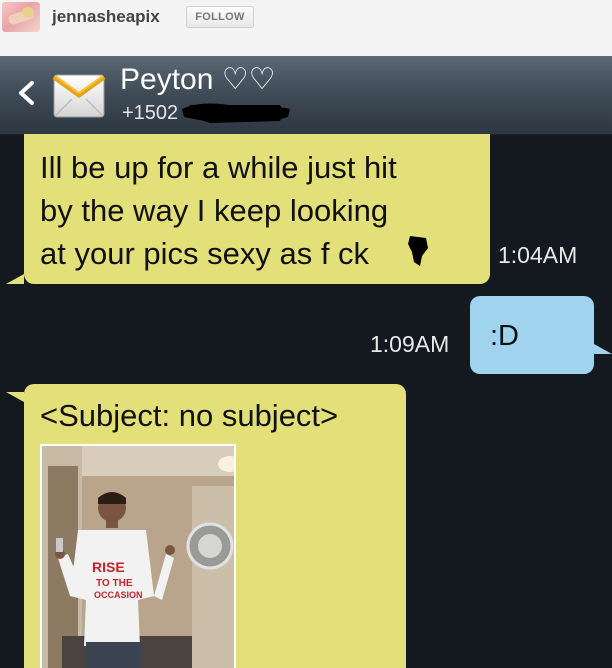 The height and width of the screenshot is (668, 612). I want to click on svg-text: OCCASION, so click(118, 595).